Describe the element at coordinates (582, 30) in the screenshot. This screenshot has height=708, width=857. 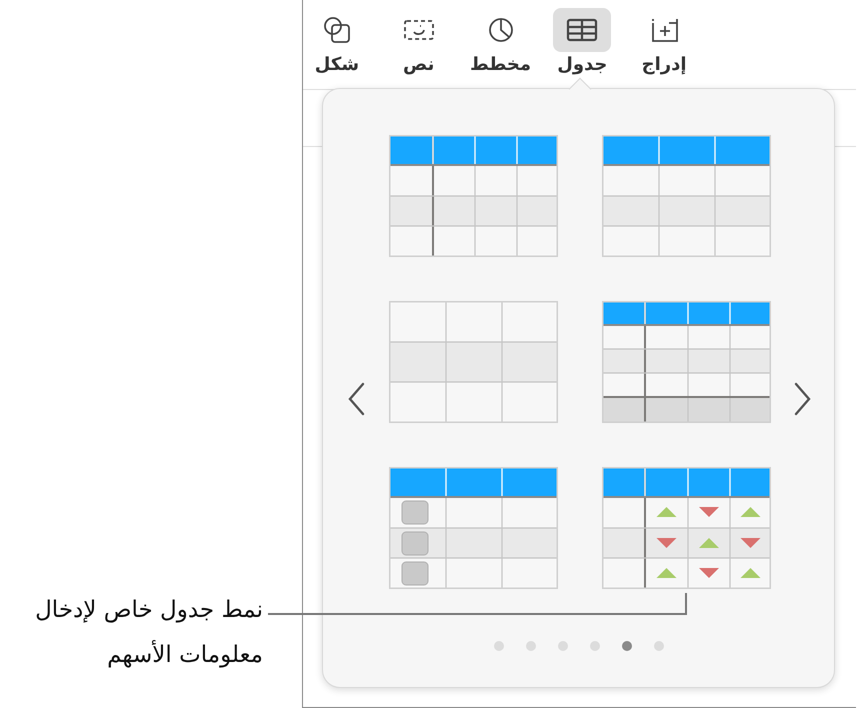
I see `table-icon` at that location.